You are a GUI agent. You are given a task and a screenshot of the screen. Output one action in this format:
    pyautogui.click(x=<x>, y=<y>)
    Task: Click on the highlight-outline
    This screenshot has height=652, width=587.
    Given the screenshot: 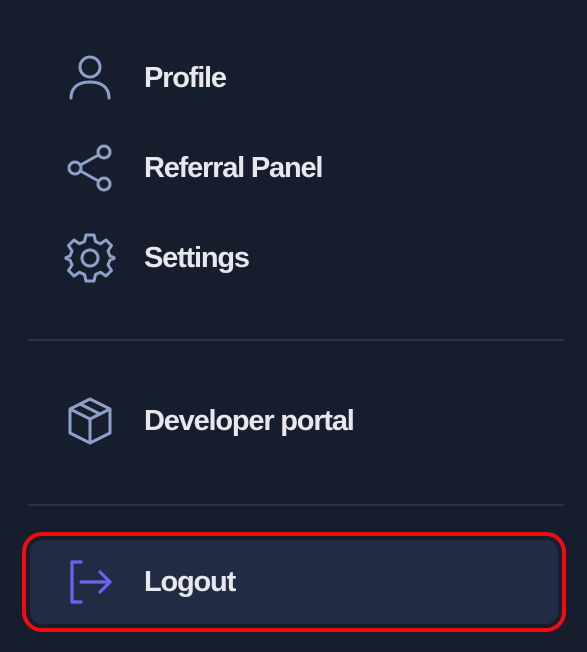 What is the action you would take?
    pyautogui.click(x=294, y=582)
    